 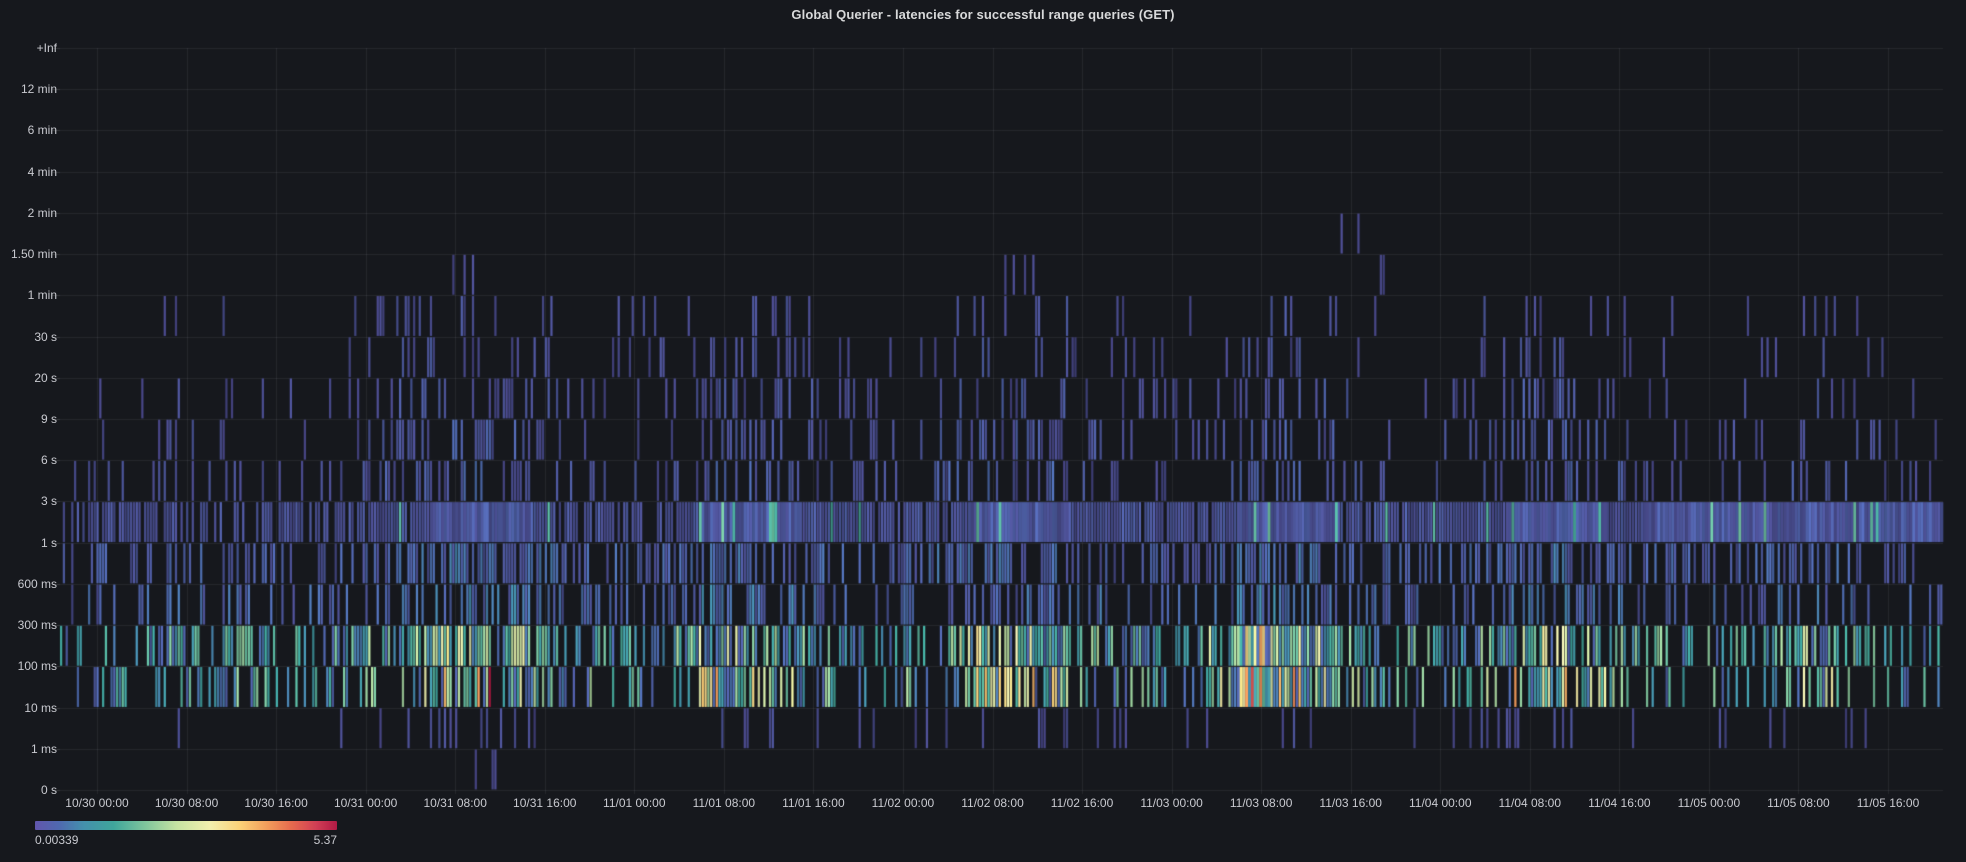 What do you see at coordinates (186, 825) in the screenshot?
I see `color-gradient-bar` at bounding box center [186, 825].